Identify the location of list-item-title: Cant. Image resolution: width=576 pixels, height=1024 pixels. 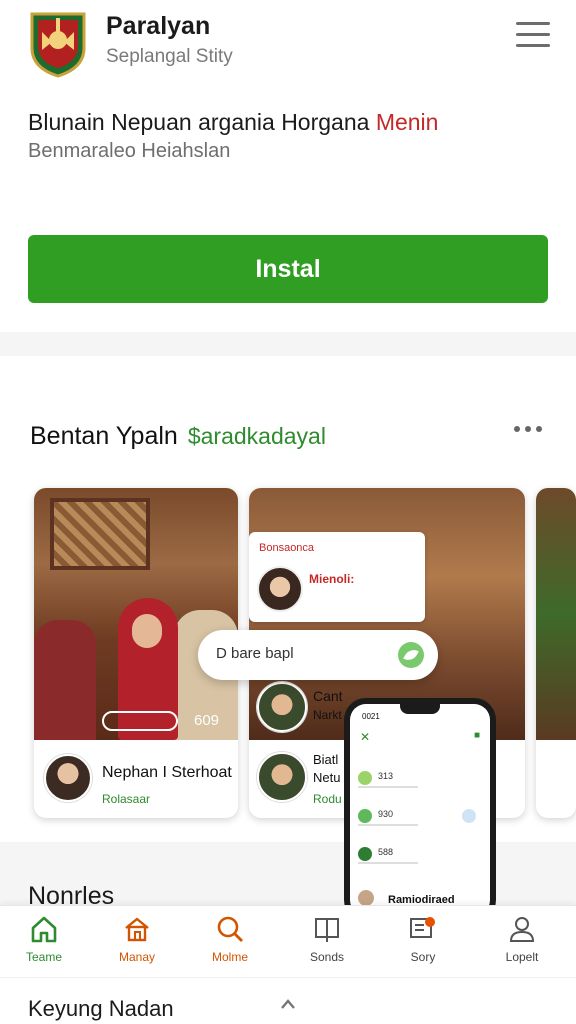
(328, 696).